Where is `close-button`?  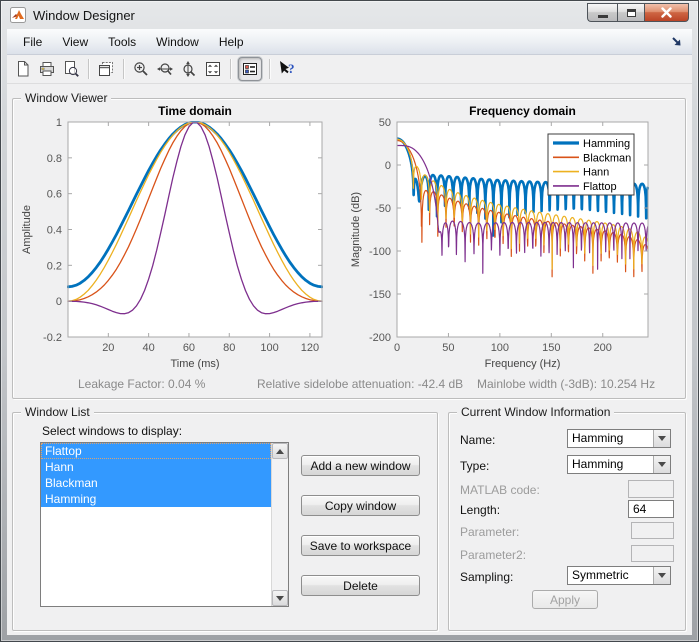
close-button is located at coordinates (667, 12).